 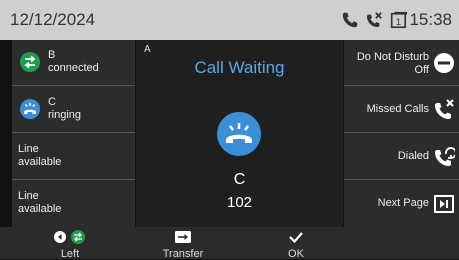 What do you see at coordinates (65, 115) in the screenshot?
I see `line-c-state: ringing` at bounding box center [65, 115].